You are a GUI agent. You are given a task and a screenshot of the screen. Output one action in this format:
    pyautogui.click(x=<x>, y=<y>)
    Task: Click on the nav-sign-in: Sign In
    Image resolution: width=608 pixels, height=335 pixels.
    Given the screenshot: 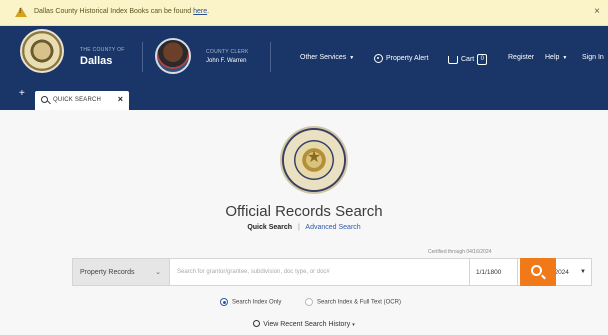 What is the action you would take?
    pyautogui.click(x=593, y=57)
    